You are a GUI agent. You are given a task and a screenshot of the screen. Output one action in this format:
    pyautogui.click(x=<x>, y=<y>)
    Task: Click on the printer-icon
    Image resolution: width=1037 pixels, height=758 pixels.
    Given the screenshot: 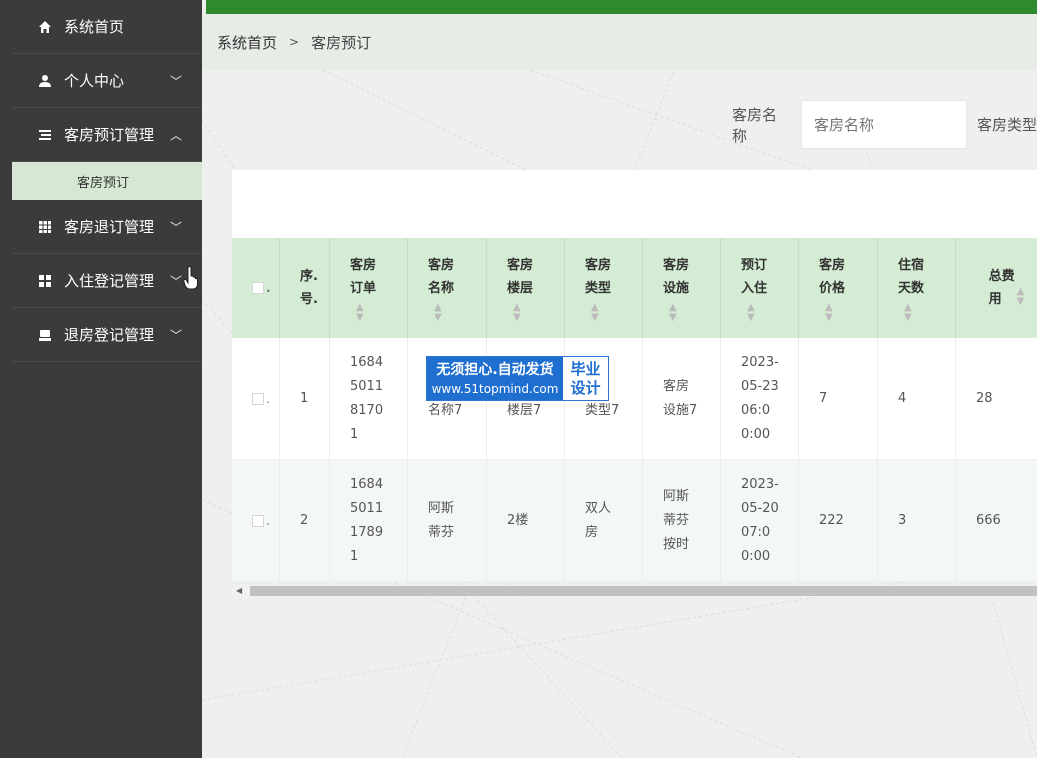 What is the action you would take?
    pyautogui.click(x=45, y=335)
    